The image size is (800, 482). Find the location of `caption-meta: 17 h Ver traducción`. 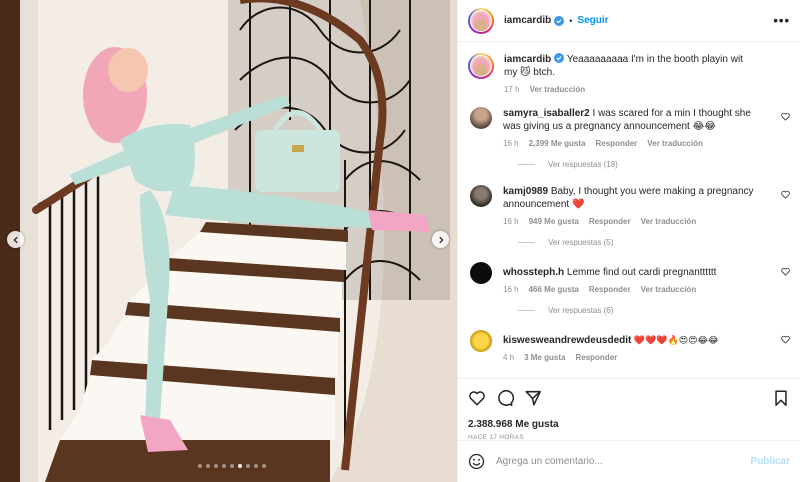

caption-meta: 17 h Ver traducción is located at coordinates (626, 89).